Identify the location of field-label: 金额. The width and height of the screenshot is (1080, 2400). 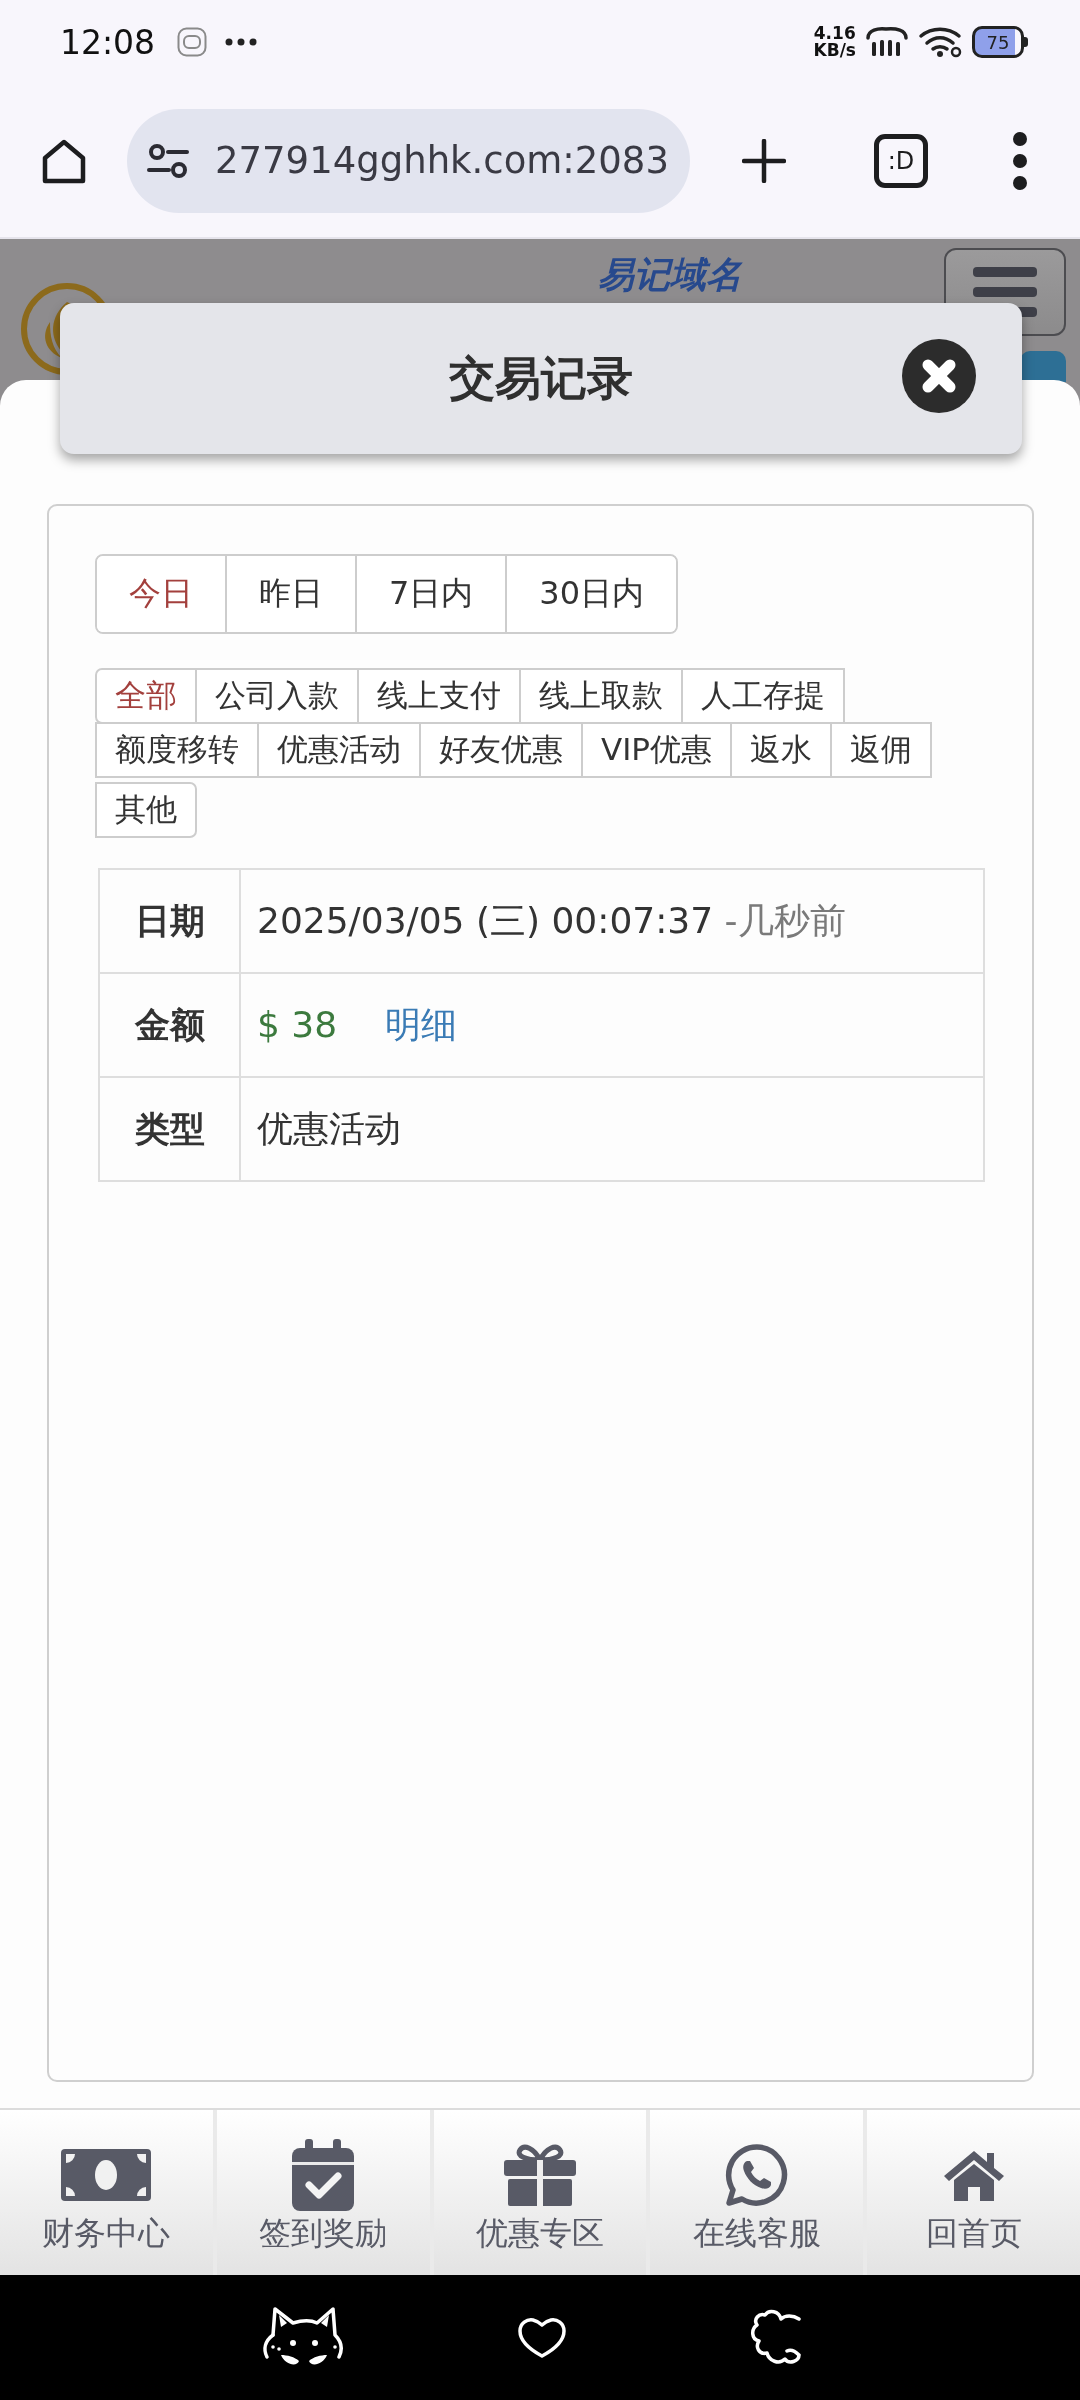
(169, 1024).